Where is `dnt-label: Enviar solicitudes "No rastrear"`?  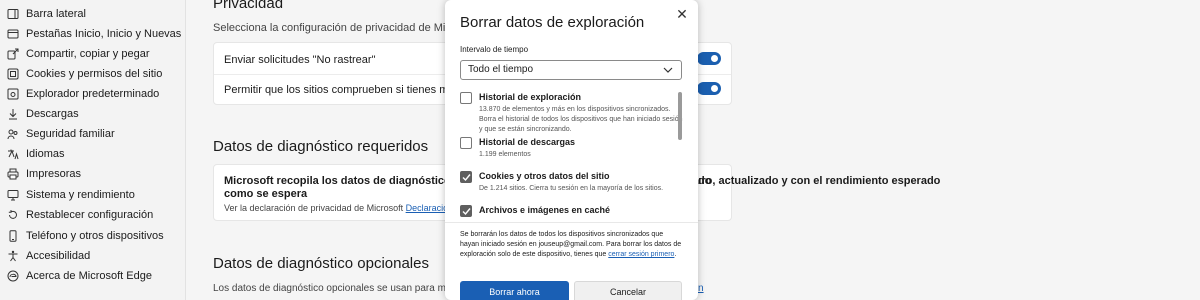 dnt-label: Enviar solicitudes "No rastrear" is located at coordinates (300, 60).